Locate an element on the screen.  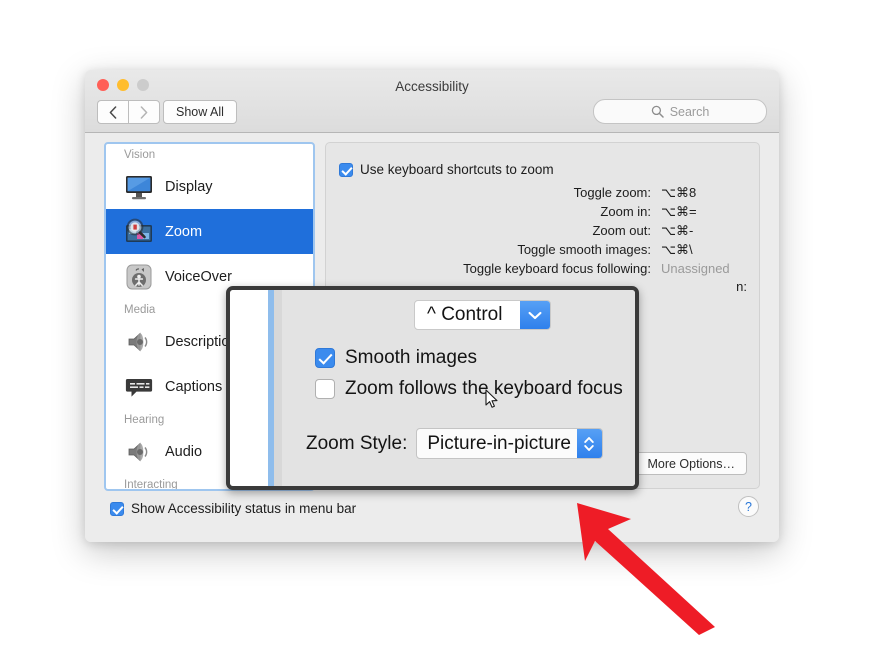
sidebar-item-label: Display is located at coordinates (189, 186).